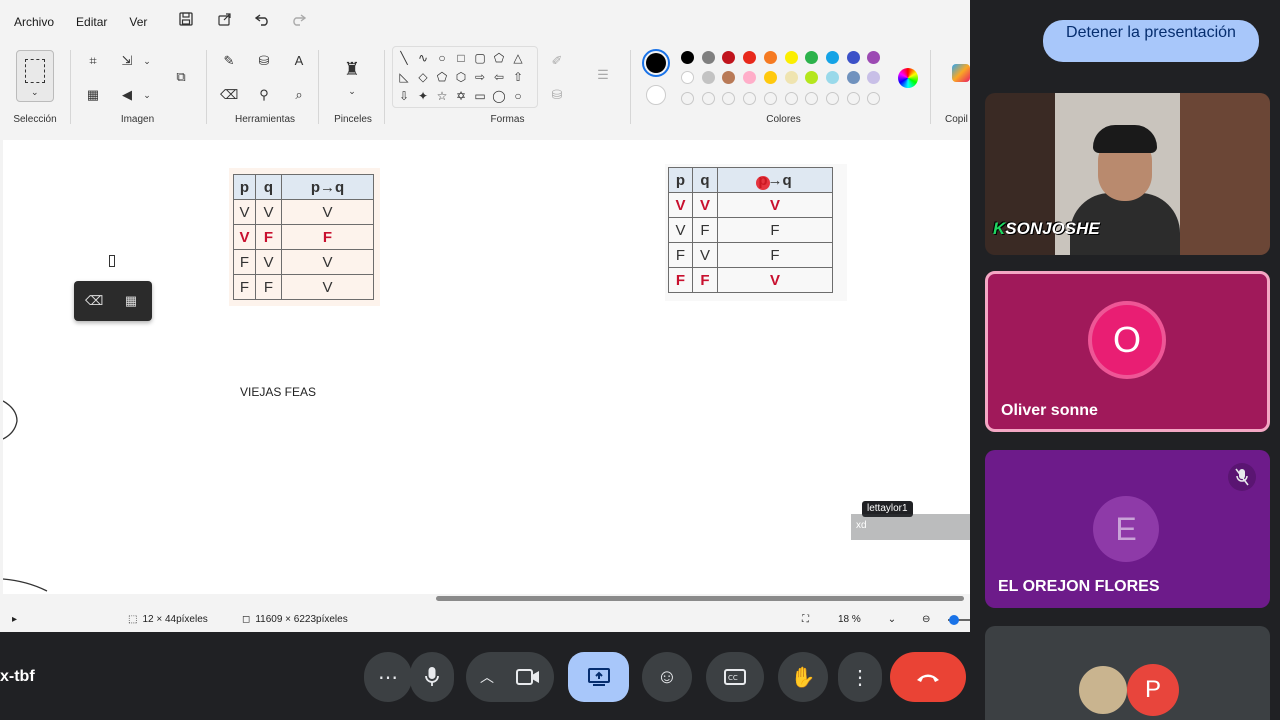  I want to click on curve-shape-icon: ∿, so click(423, 58).